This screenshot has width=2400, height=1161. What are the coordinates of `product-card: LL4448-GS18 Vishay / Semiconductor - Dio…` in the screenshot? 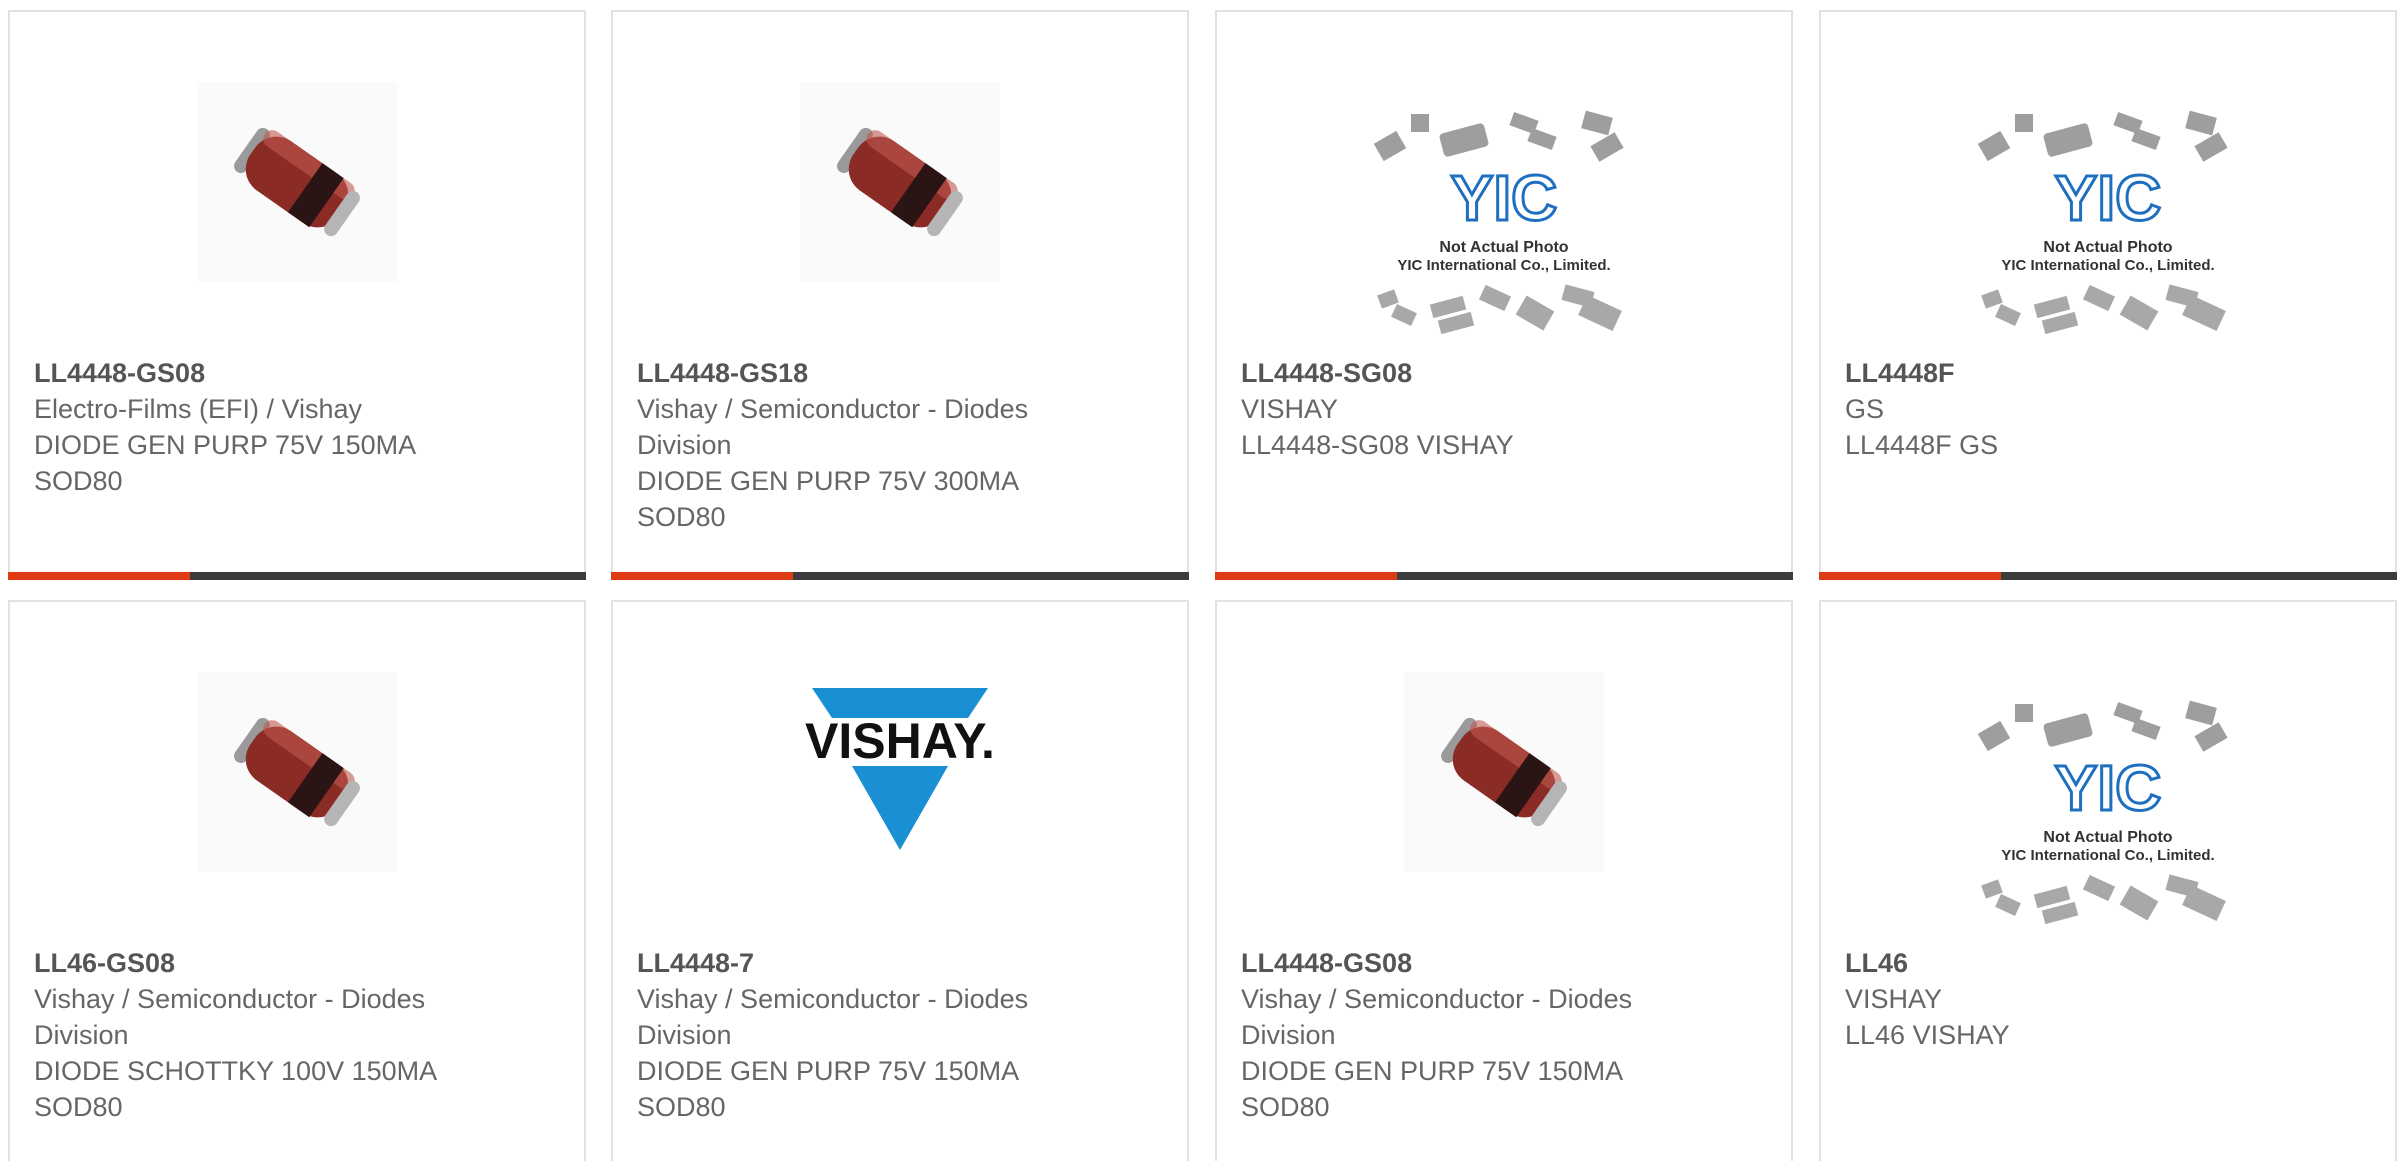 It's located at (900, 295).